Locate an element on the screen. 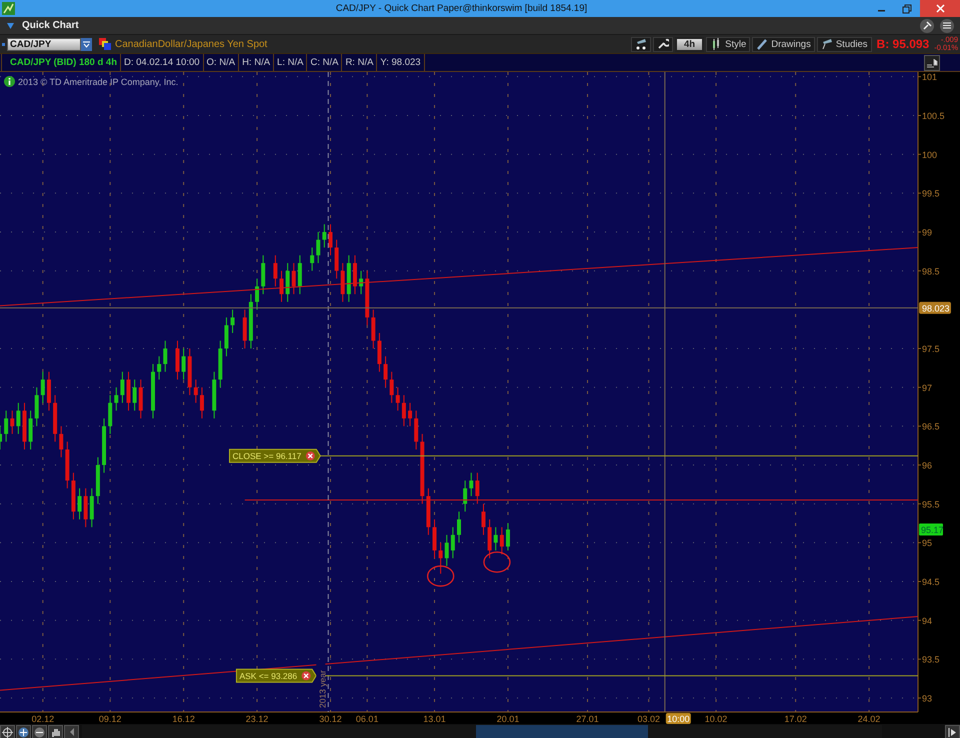 This screenshot has width=960, height=738. color-squares-icon is located at coordinates (105, 44).